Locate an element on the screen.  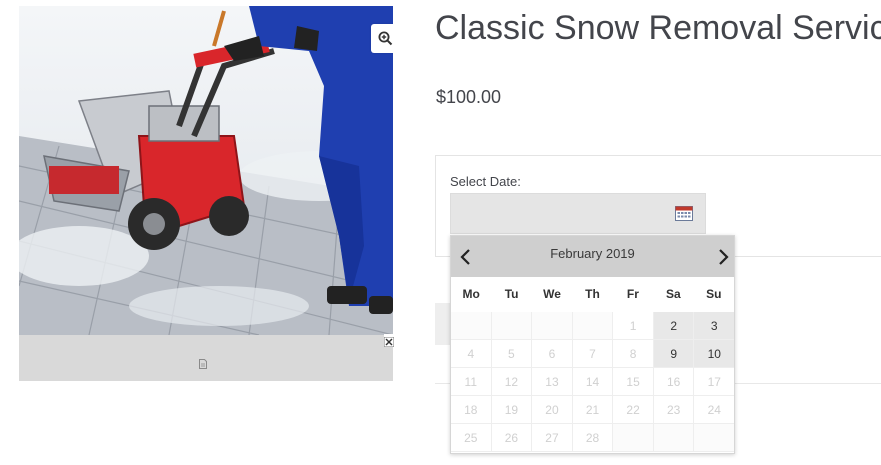
product-title: Classic Snow Removal Service is located at coordinates (658, 28).